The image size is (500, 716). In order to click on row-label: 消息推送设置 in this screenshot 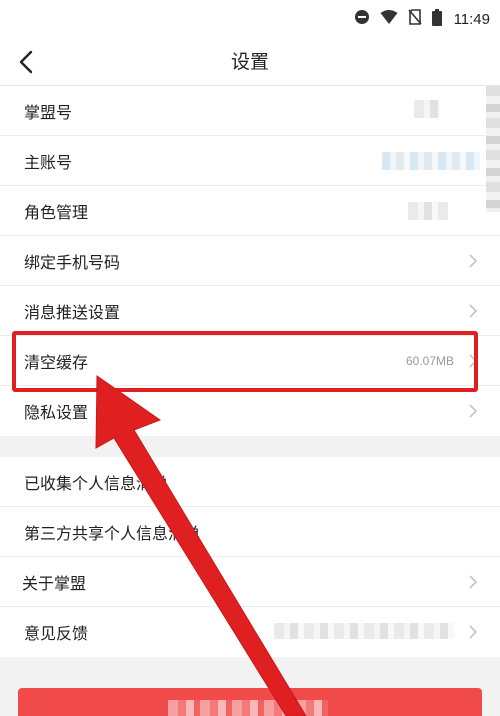, I will do `click(72, 312)`.